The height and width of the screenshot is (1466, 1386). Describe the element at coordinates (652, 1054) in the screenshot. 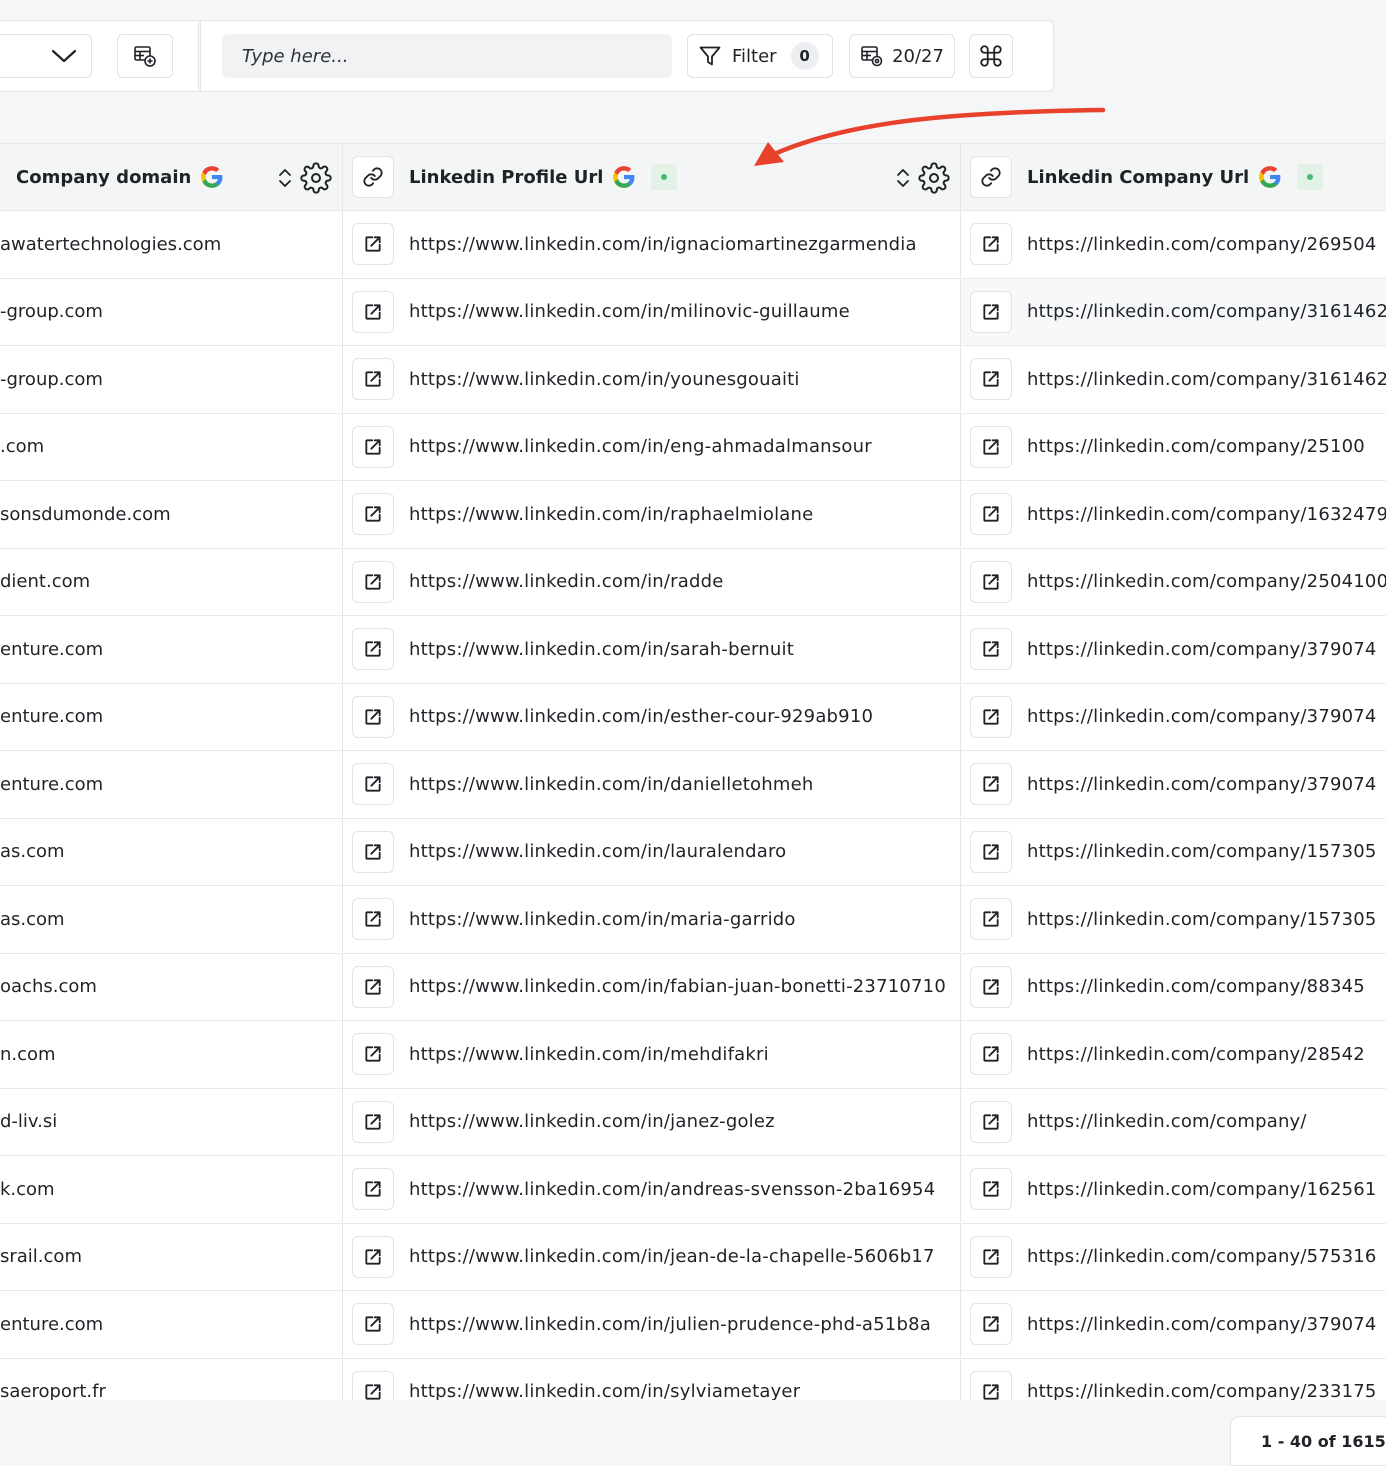

I see `cell-linkedin-profile-url: https://www.linkedin.com/in/mehdifakri` at that location.